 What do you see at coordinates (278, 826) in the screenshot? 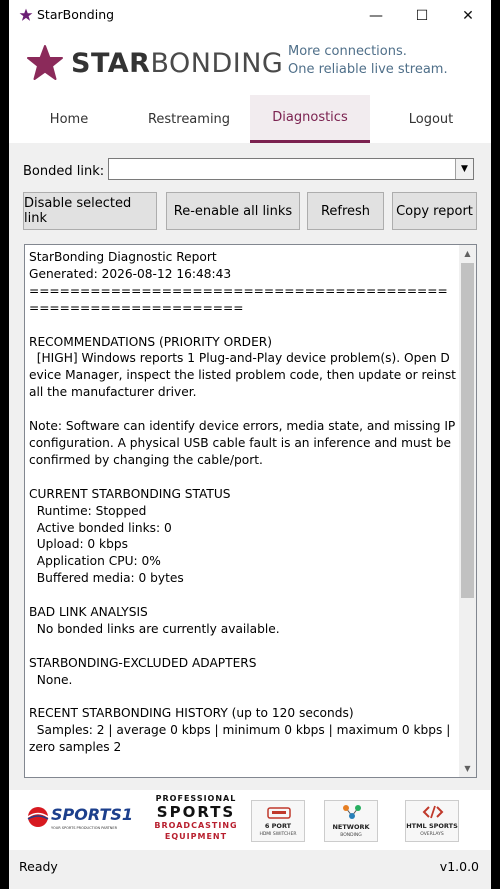
I see `hdmi-title: 6 PORT` at bounding box center [278, 826].